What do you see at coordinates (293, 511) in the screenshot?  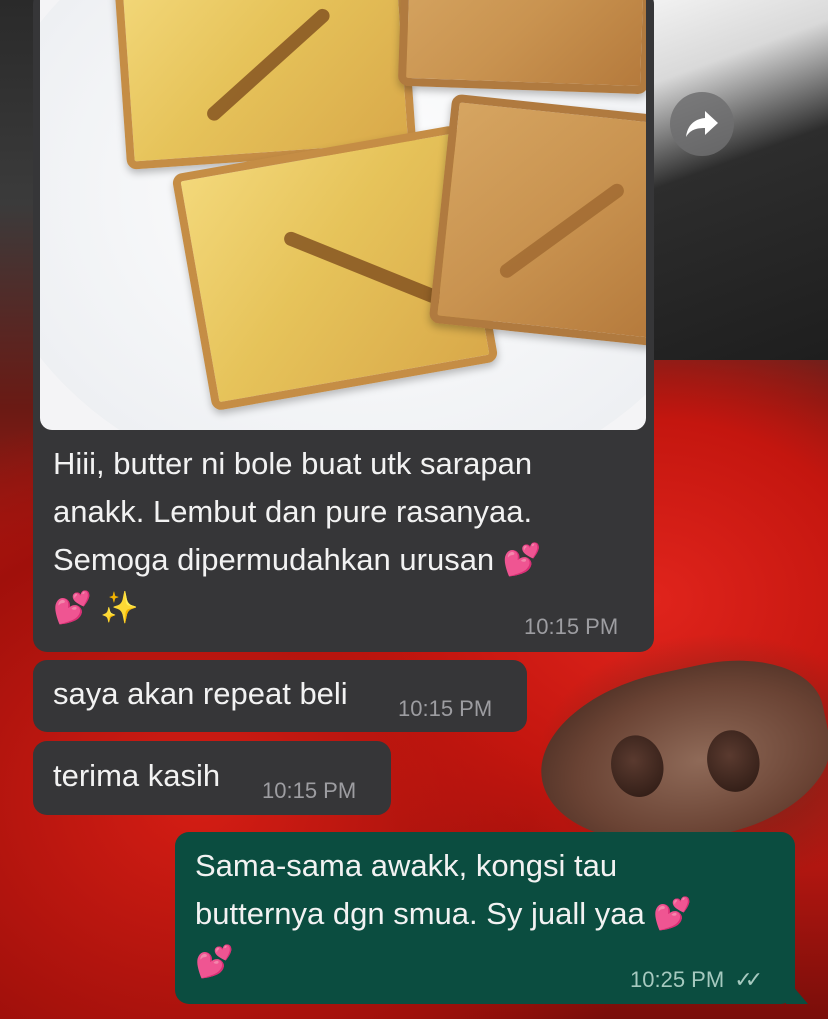 I see `caption-line: anakk. Lembut dan pure rasanyaa.` at bounding box center [293, 511].